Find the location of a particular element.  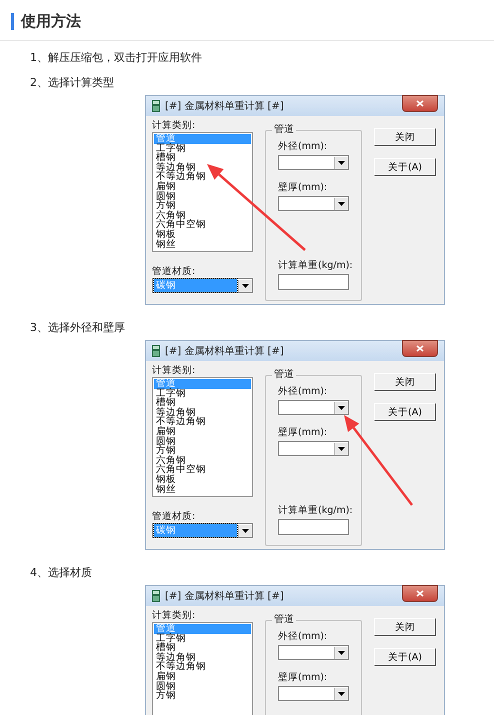

step-text: 4、选择材质 is located at coordinates (61, 573).